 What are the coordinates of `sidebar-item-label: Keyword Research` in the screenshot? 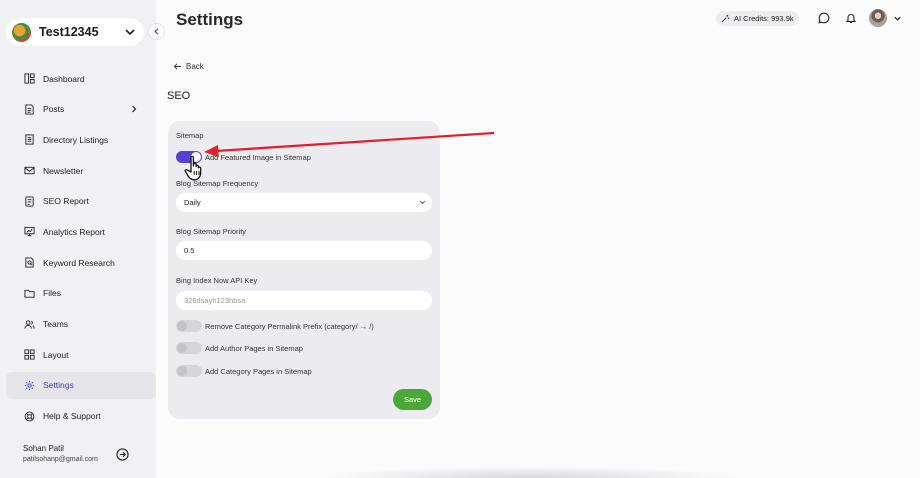 It's located at (79, 262).